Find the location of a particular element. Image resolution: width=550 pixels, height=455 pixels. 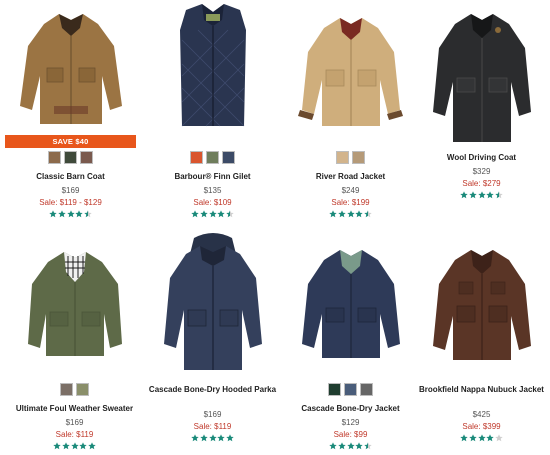

product-name: Ultimate Foul Weather Sweater is located at coordinates (74, 408).